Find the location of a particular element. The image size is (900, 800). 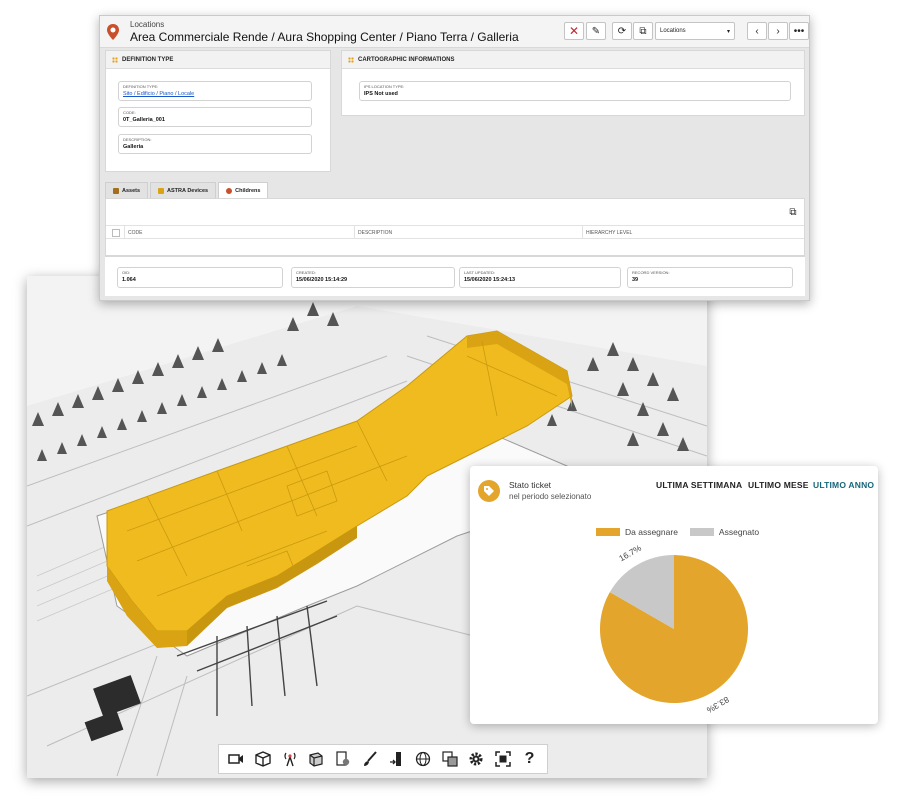

select-all-checkbox is located at coordinates (116, 233).